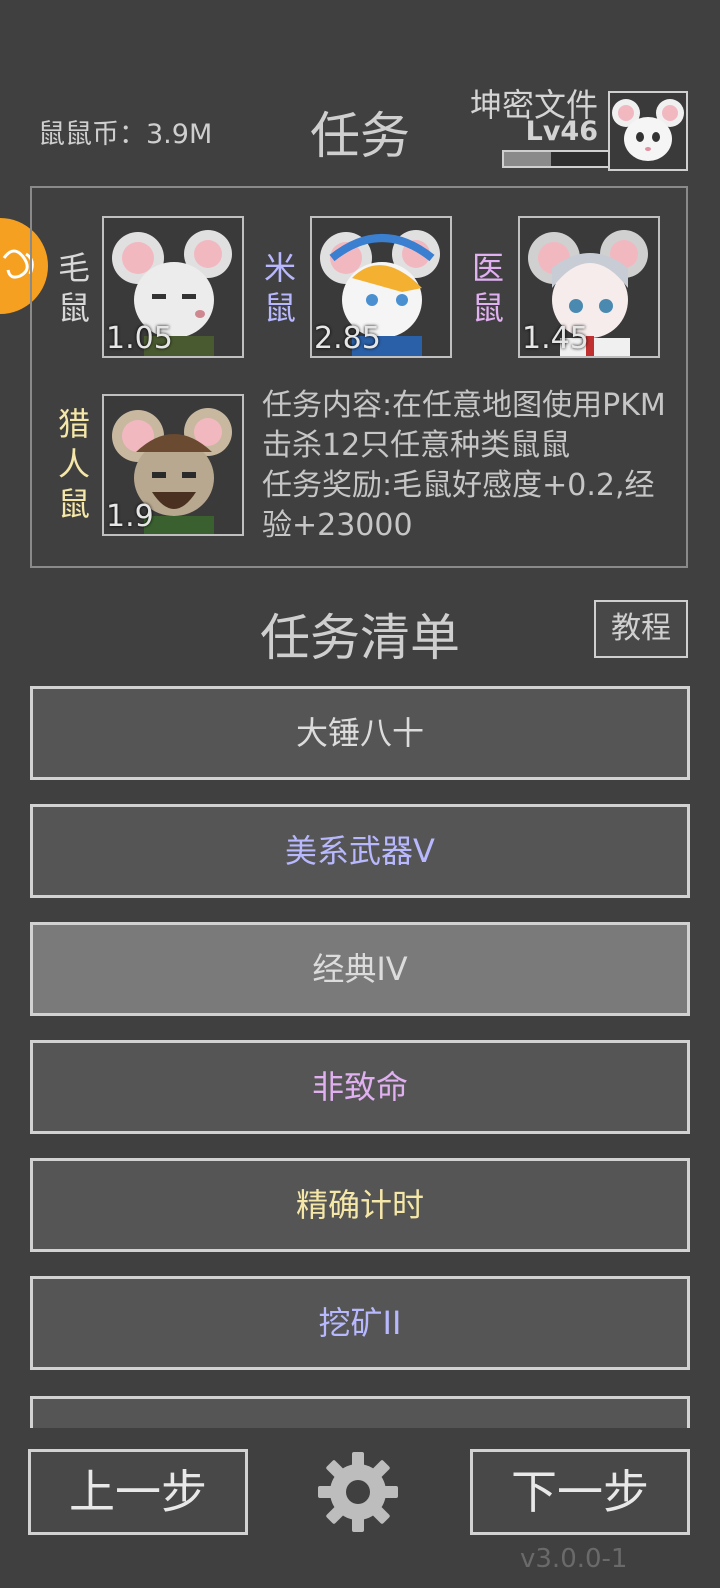 This screenshot has width=720, height=1588. I want to click on mission-item-label: 精确计时, so click(359, 1205).